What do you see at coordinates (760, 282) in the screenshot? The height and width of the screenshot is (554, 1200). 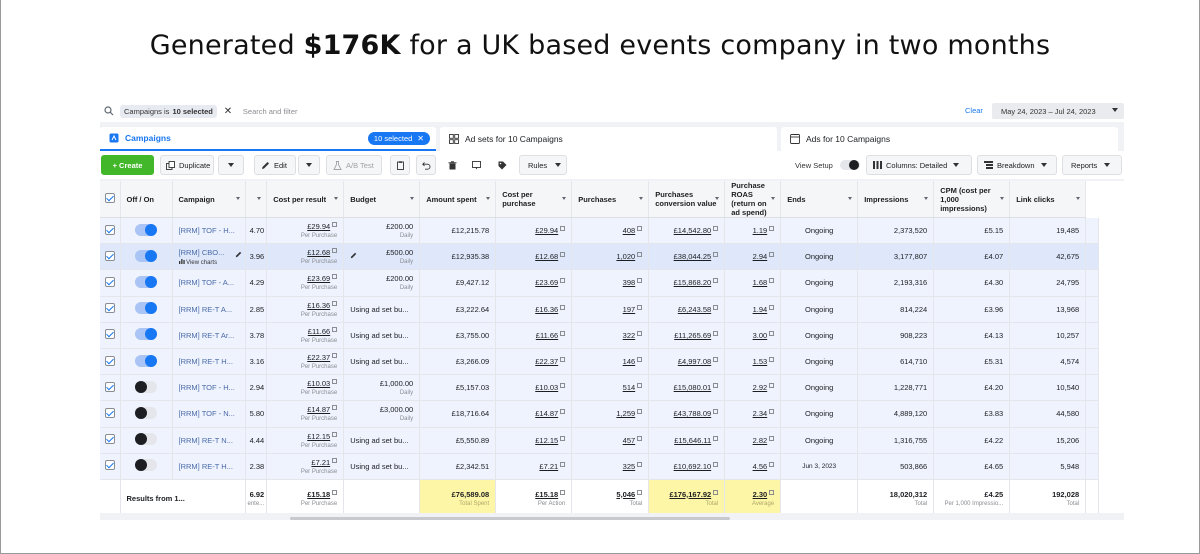 I see `roas-value: 1.68` at bounding box center [760, 282].